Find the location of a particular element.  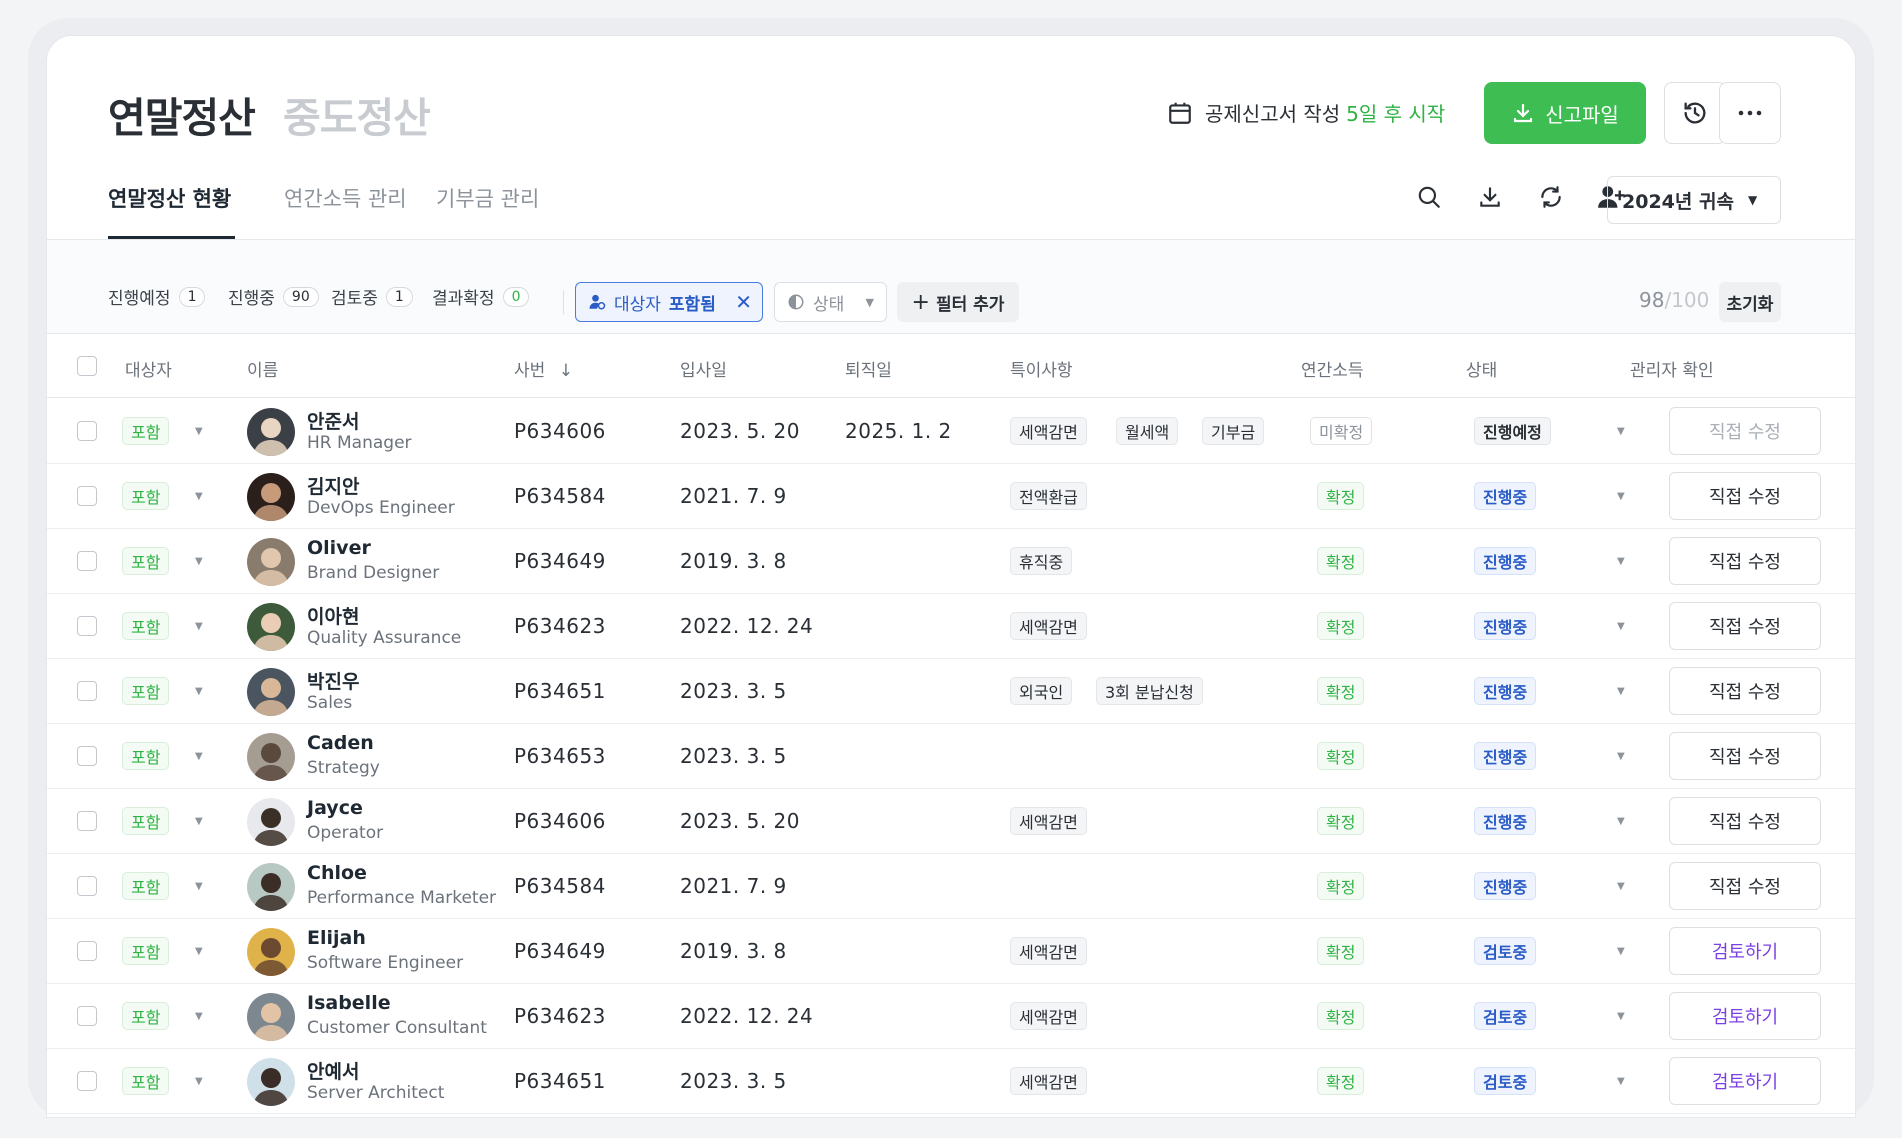

add-filter-button: + 필터 추가 is located at coordinates (958, 302).